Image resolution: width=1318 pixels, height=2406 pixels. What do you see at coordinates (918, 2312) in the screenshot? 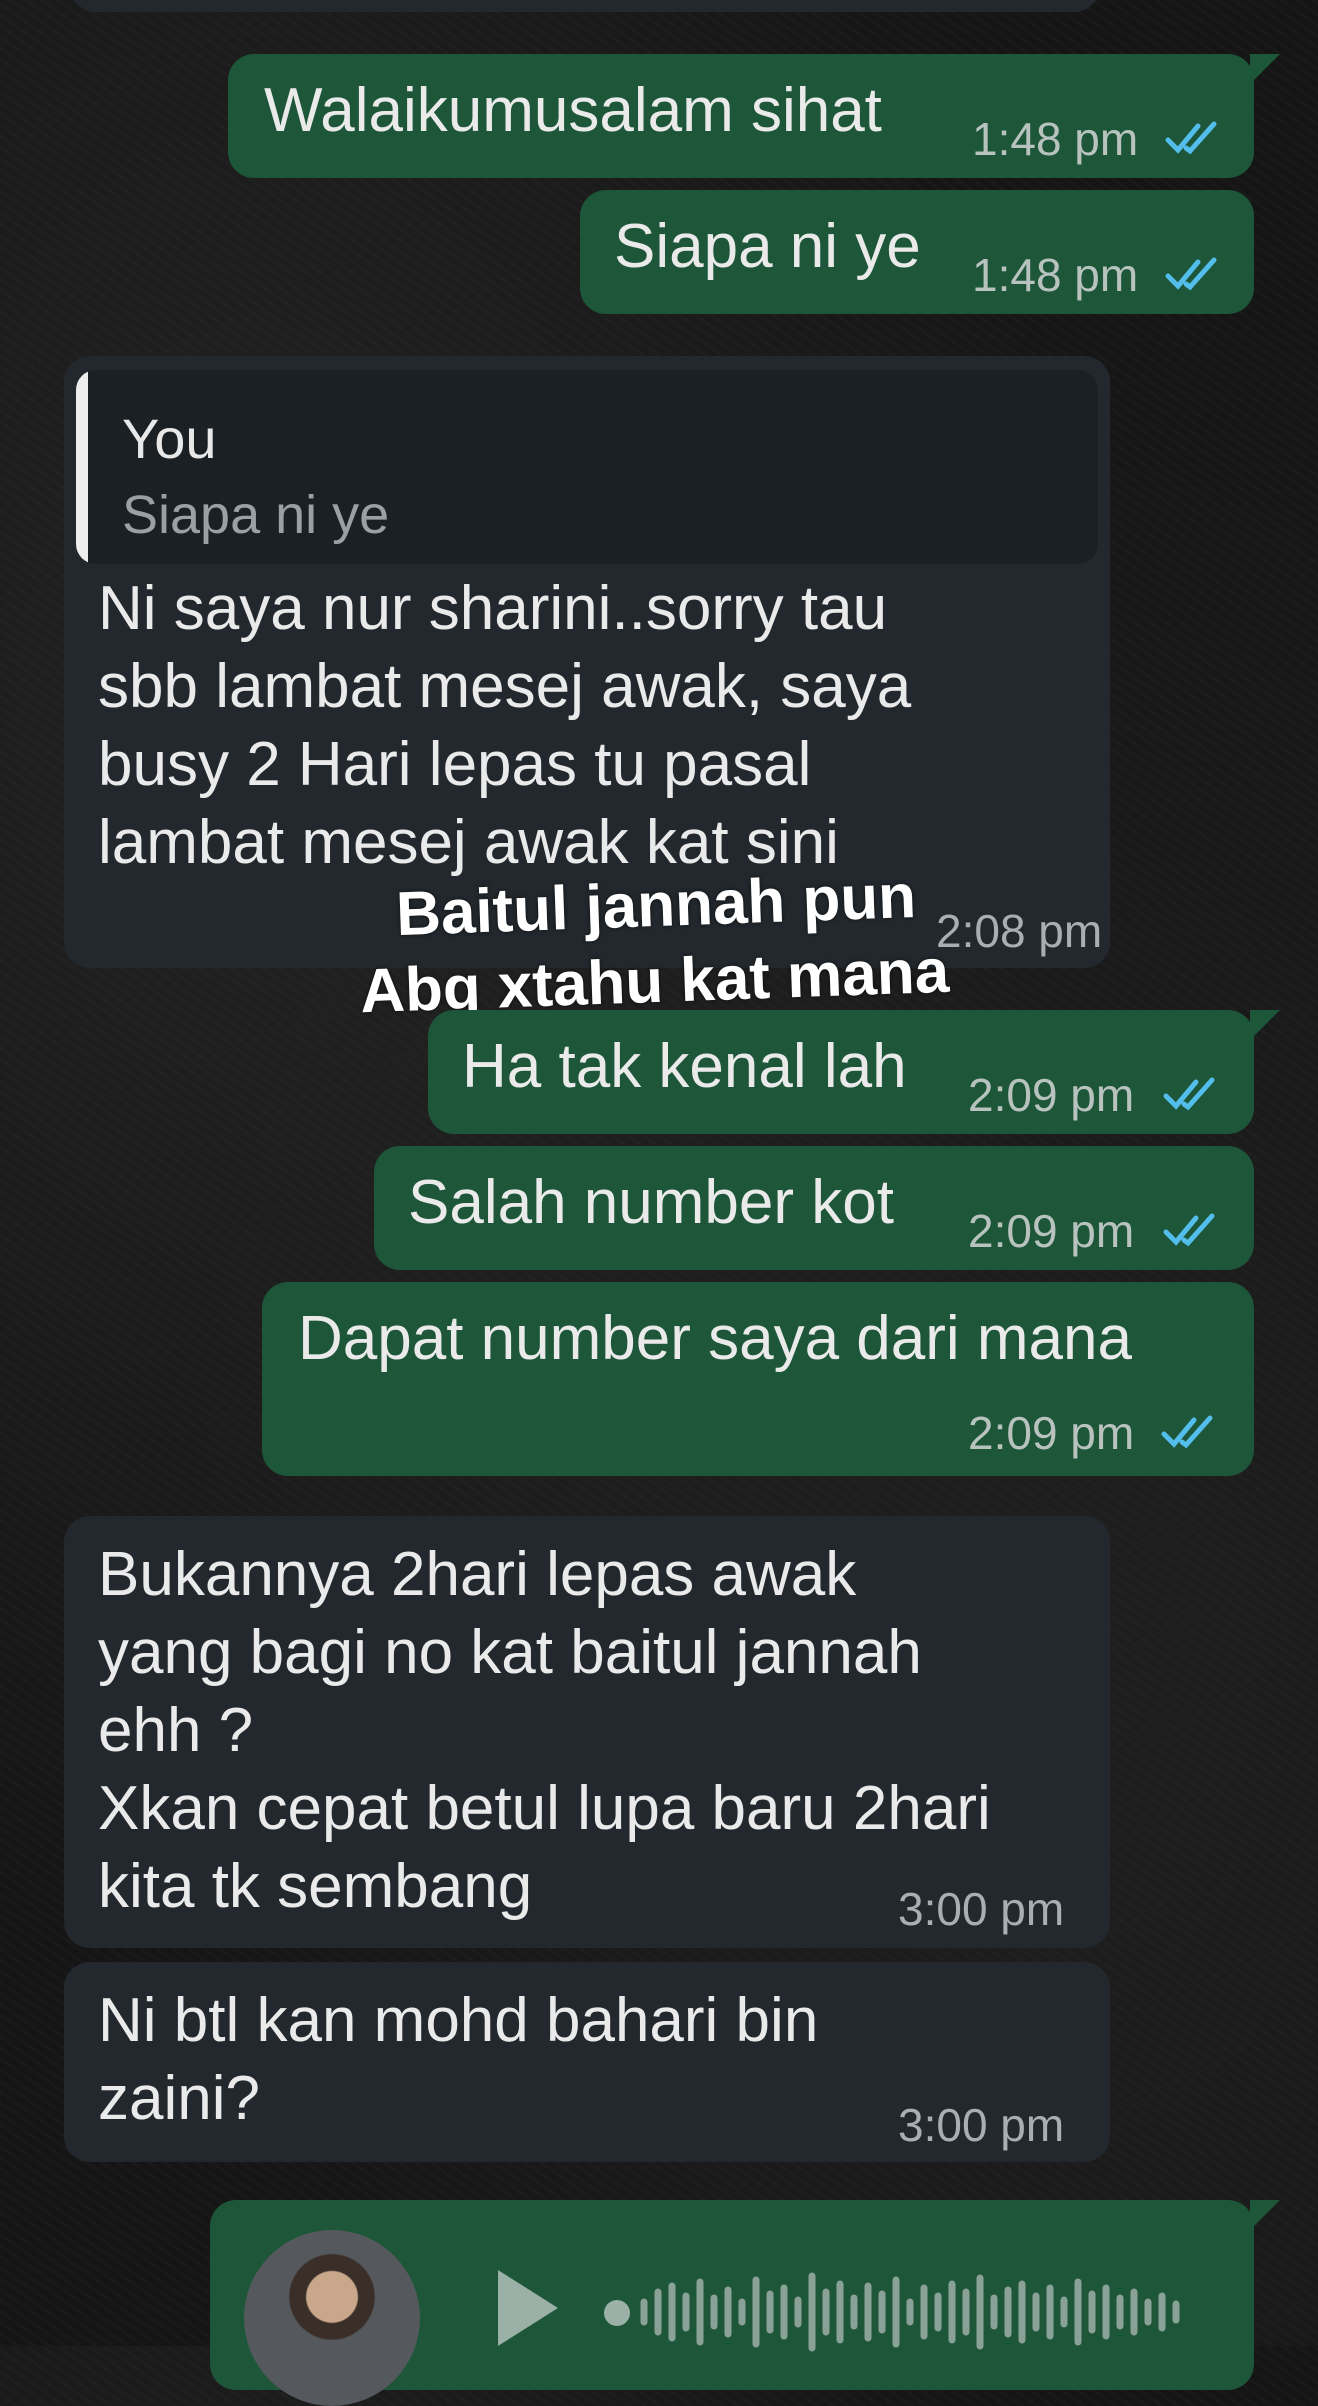
I see `voice-waveform` at bounding box center [918, 2312].